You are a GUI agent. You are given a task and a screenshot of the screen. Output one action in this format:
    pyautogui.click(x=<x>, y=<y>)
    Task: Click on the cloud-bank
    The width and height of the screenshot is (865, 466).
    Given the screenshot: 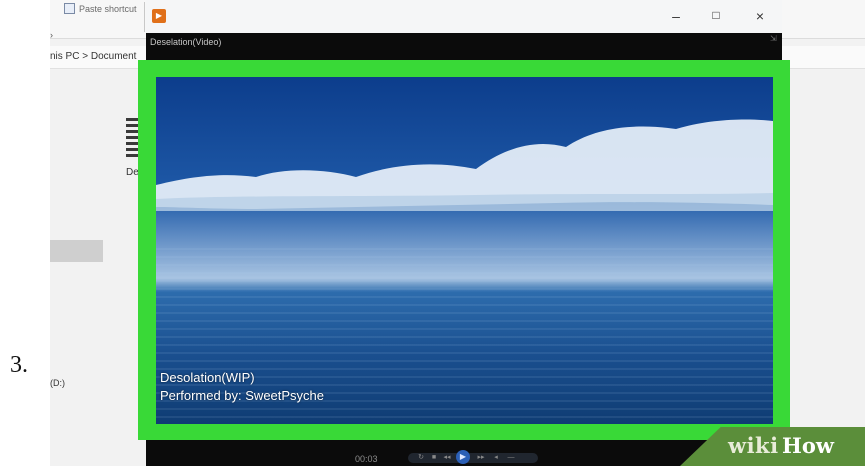 What is the action you would take?
    pyautogui.click(x=464, y=165)
    